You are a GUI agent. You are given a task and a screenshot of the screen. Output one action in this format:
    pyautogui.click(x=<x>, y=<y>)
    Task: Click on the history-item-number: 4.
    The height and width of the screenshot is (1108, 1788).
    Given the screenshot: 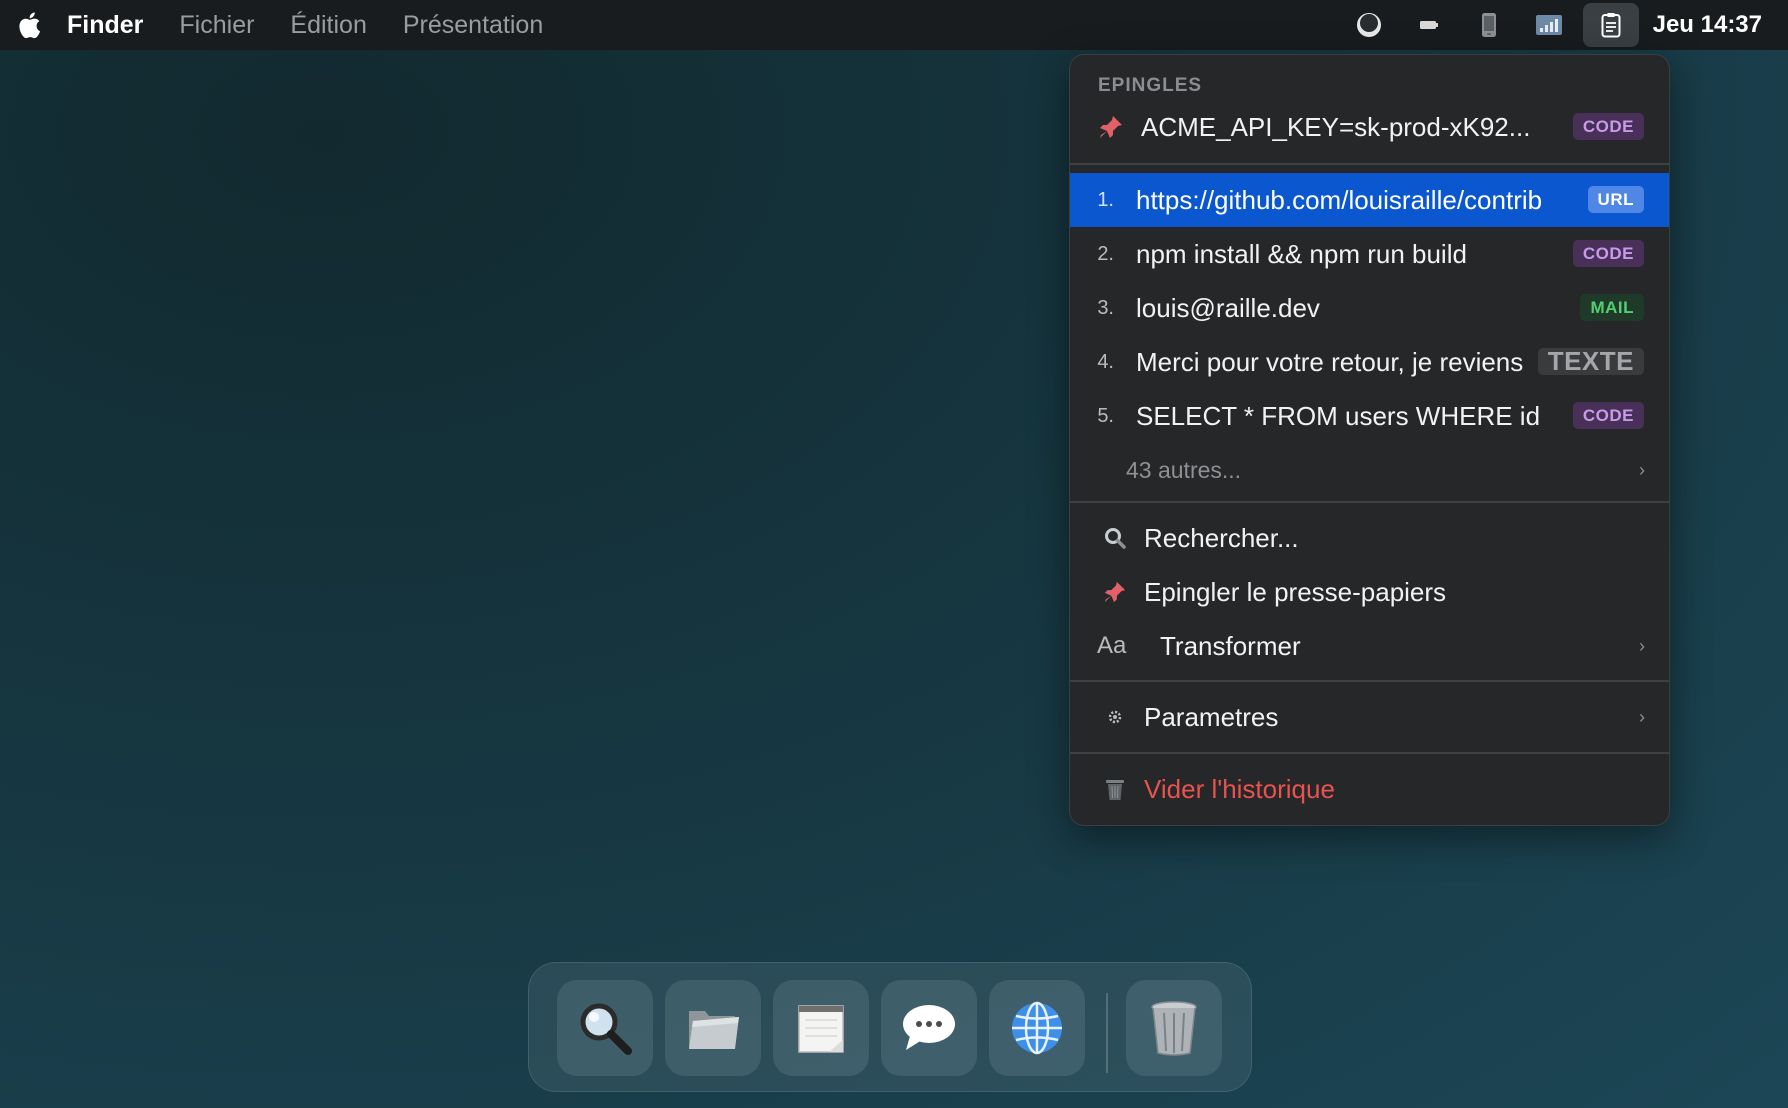 What is the action you would take?
    pyautogui.click(x=1105, y=361)
    